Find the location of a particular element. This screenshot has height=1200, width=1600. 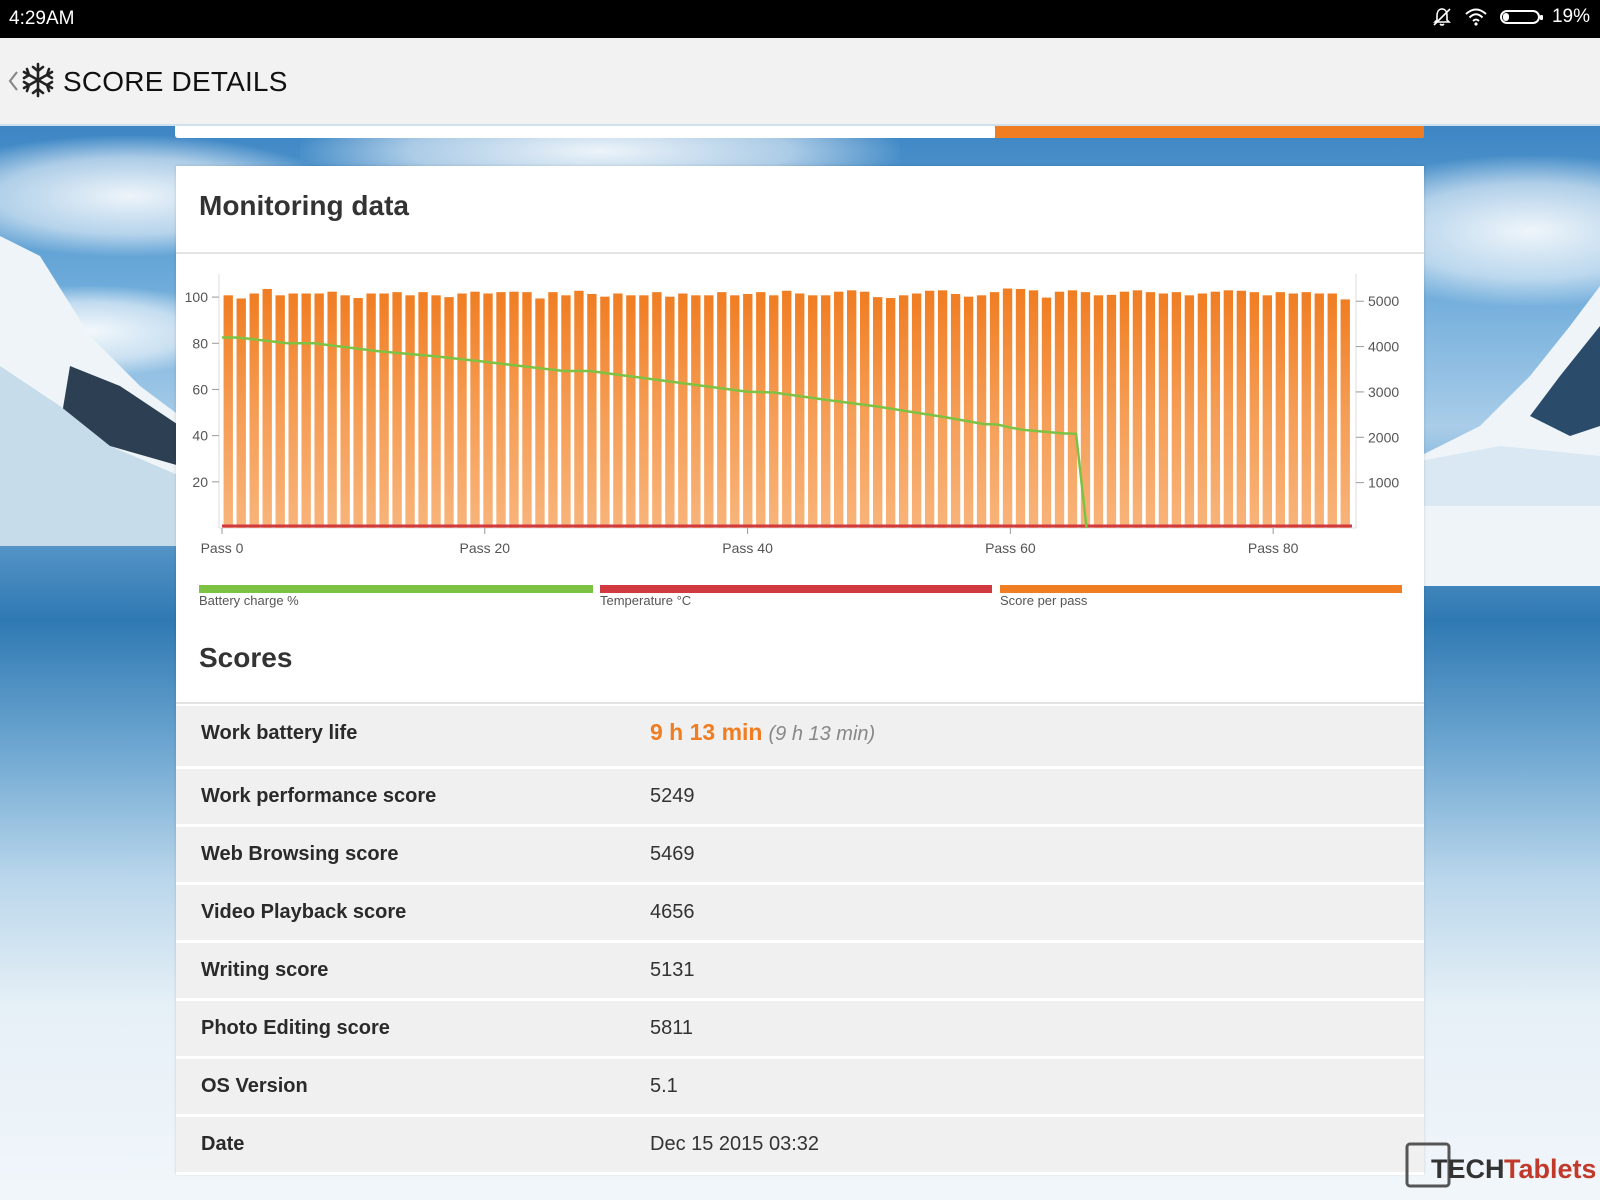

battery-percent: 19% is located at coordinates (1570, 16).